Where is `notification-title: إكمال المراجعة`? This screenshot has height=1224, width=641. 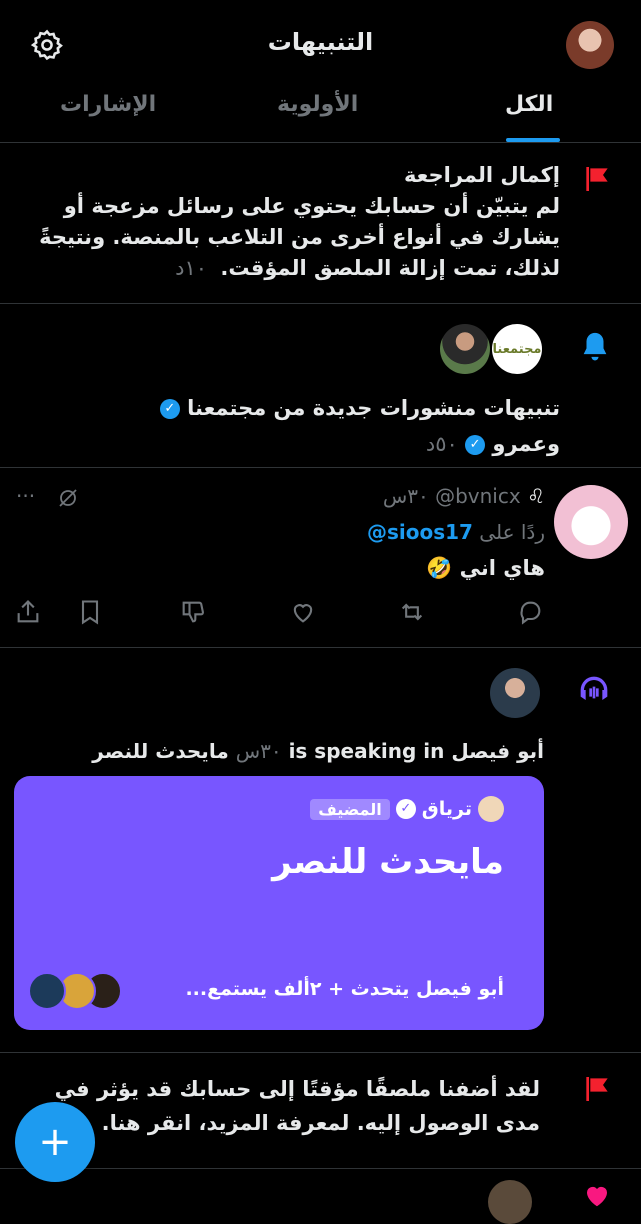 notification-title: إكمال المراجعة is located at coordinates (481, 175).